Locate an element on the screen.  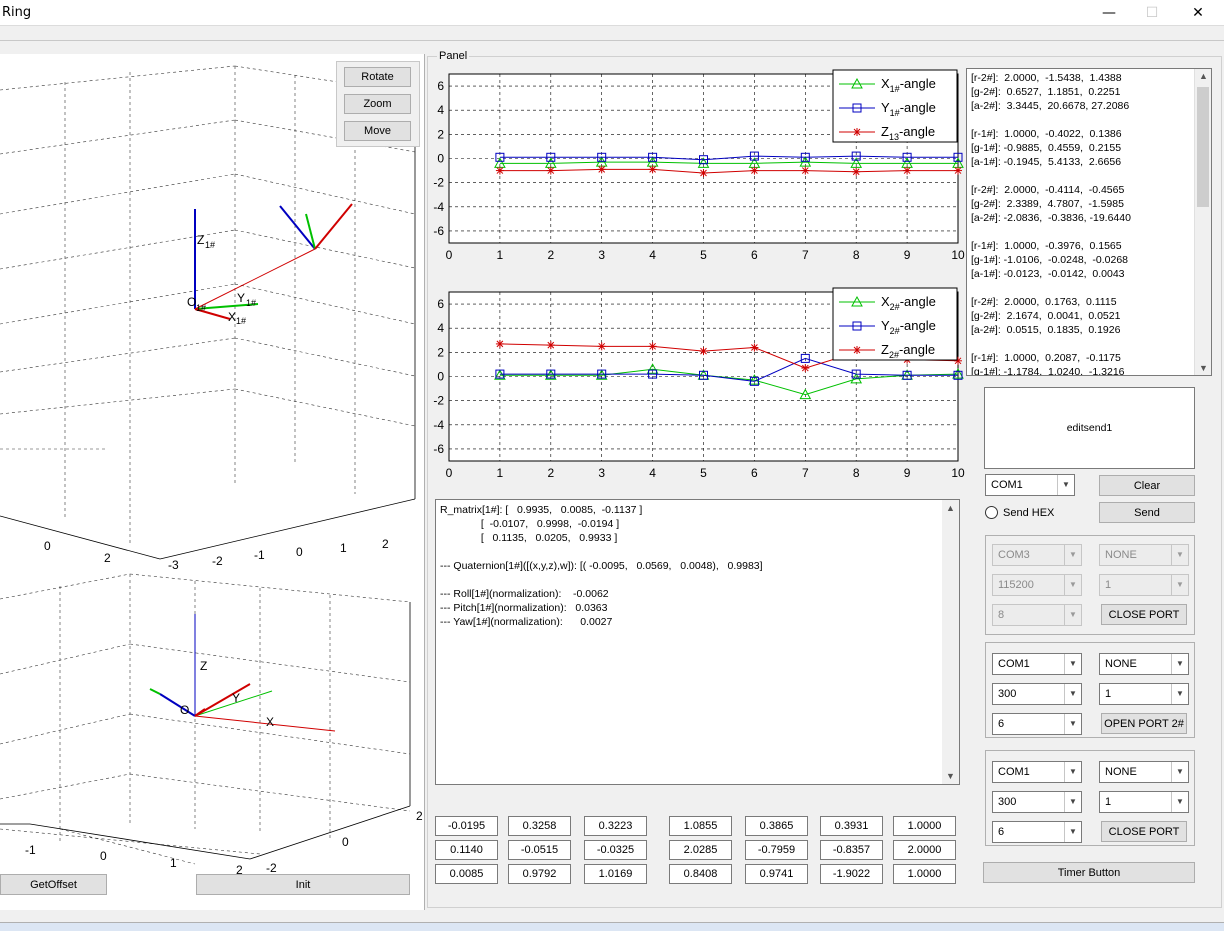
value-cell: 0.1140 is located at coordinates (466, 850).